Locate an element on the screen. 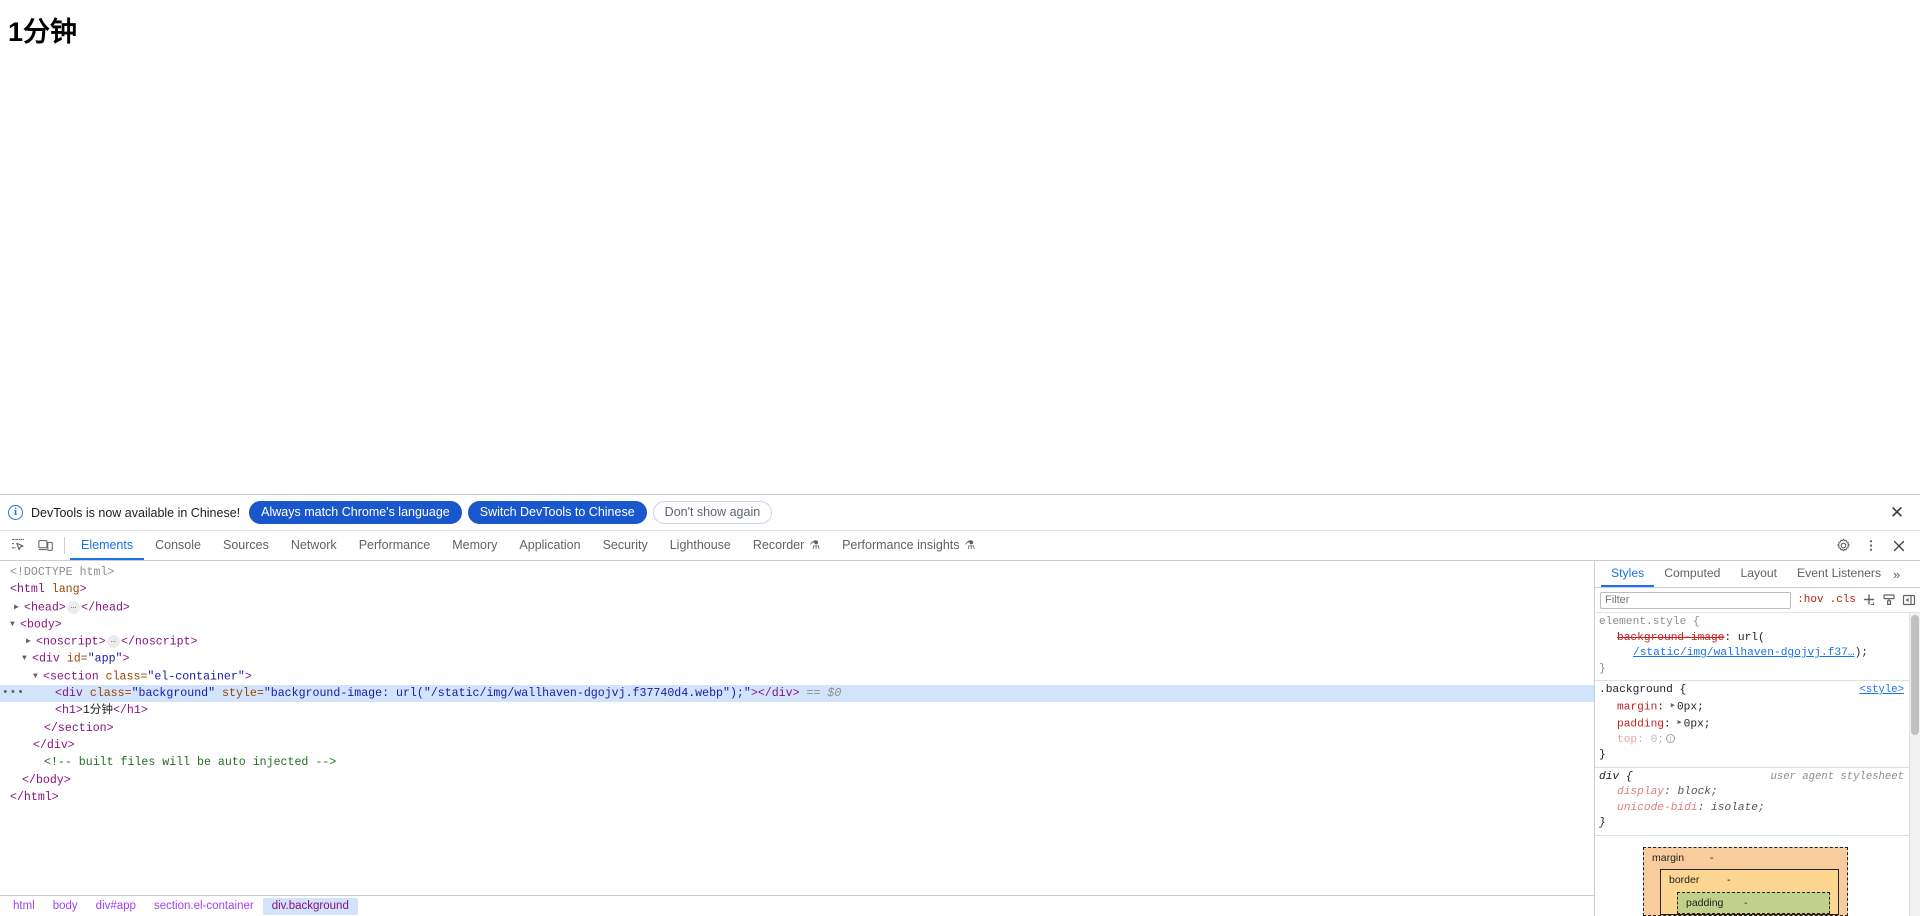 The height and width of the screenshot is (916, 1920). box-model-margin: margin - border - padding - is located at coordinates (1745, 881).